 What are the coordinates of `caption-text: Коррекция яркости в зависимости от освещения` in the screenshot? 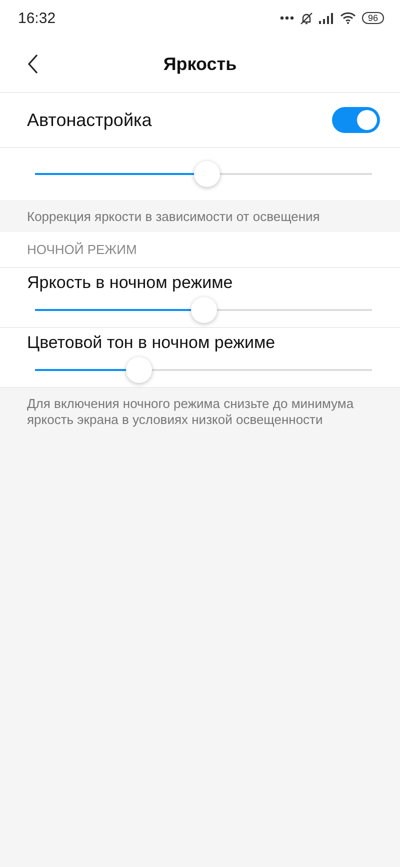 It's located at (173, 216).